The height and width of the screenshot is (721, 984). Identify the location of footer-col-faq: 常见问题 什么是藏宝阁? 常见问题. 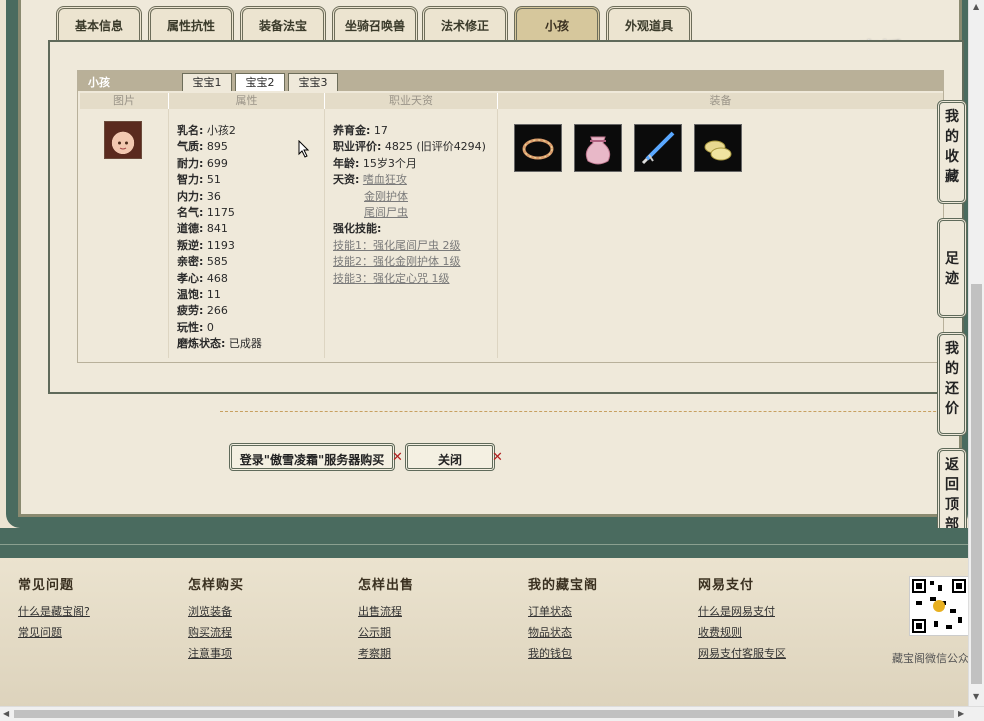
(54, 608).